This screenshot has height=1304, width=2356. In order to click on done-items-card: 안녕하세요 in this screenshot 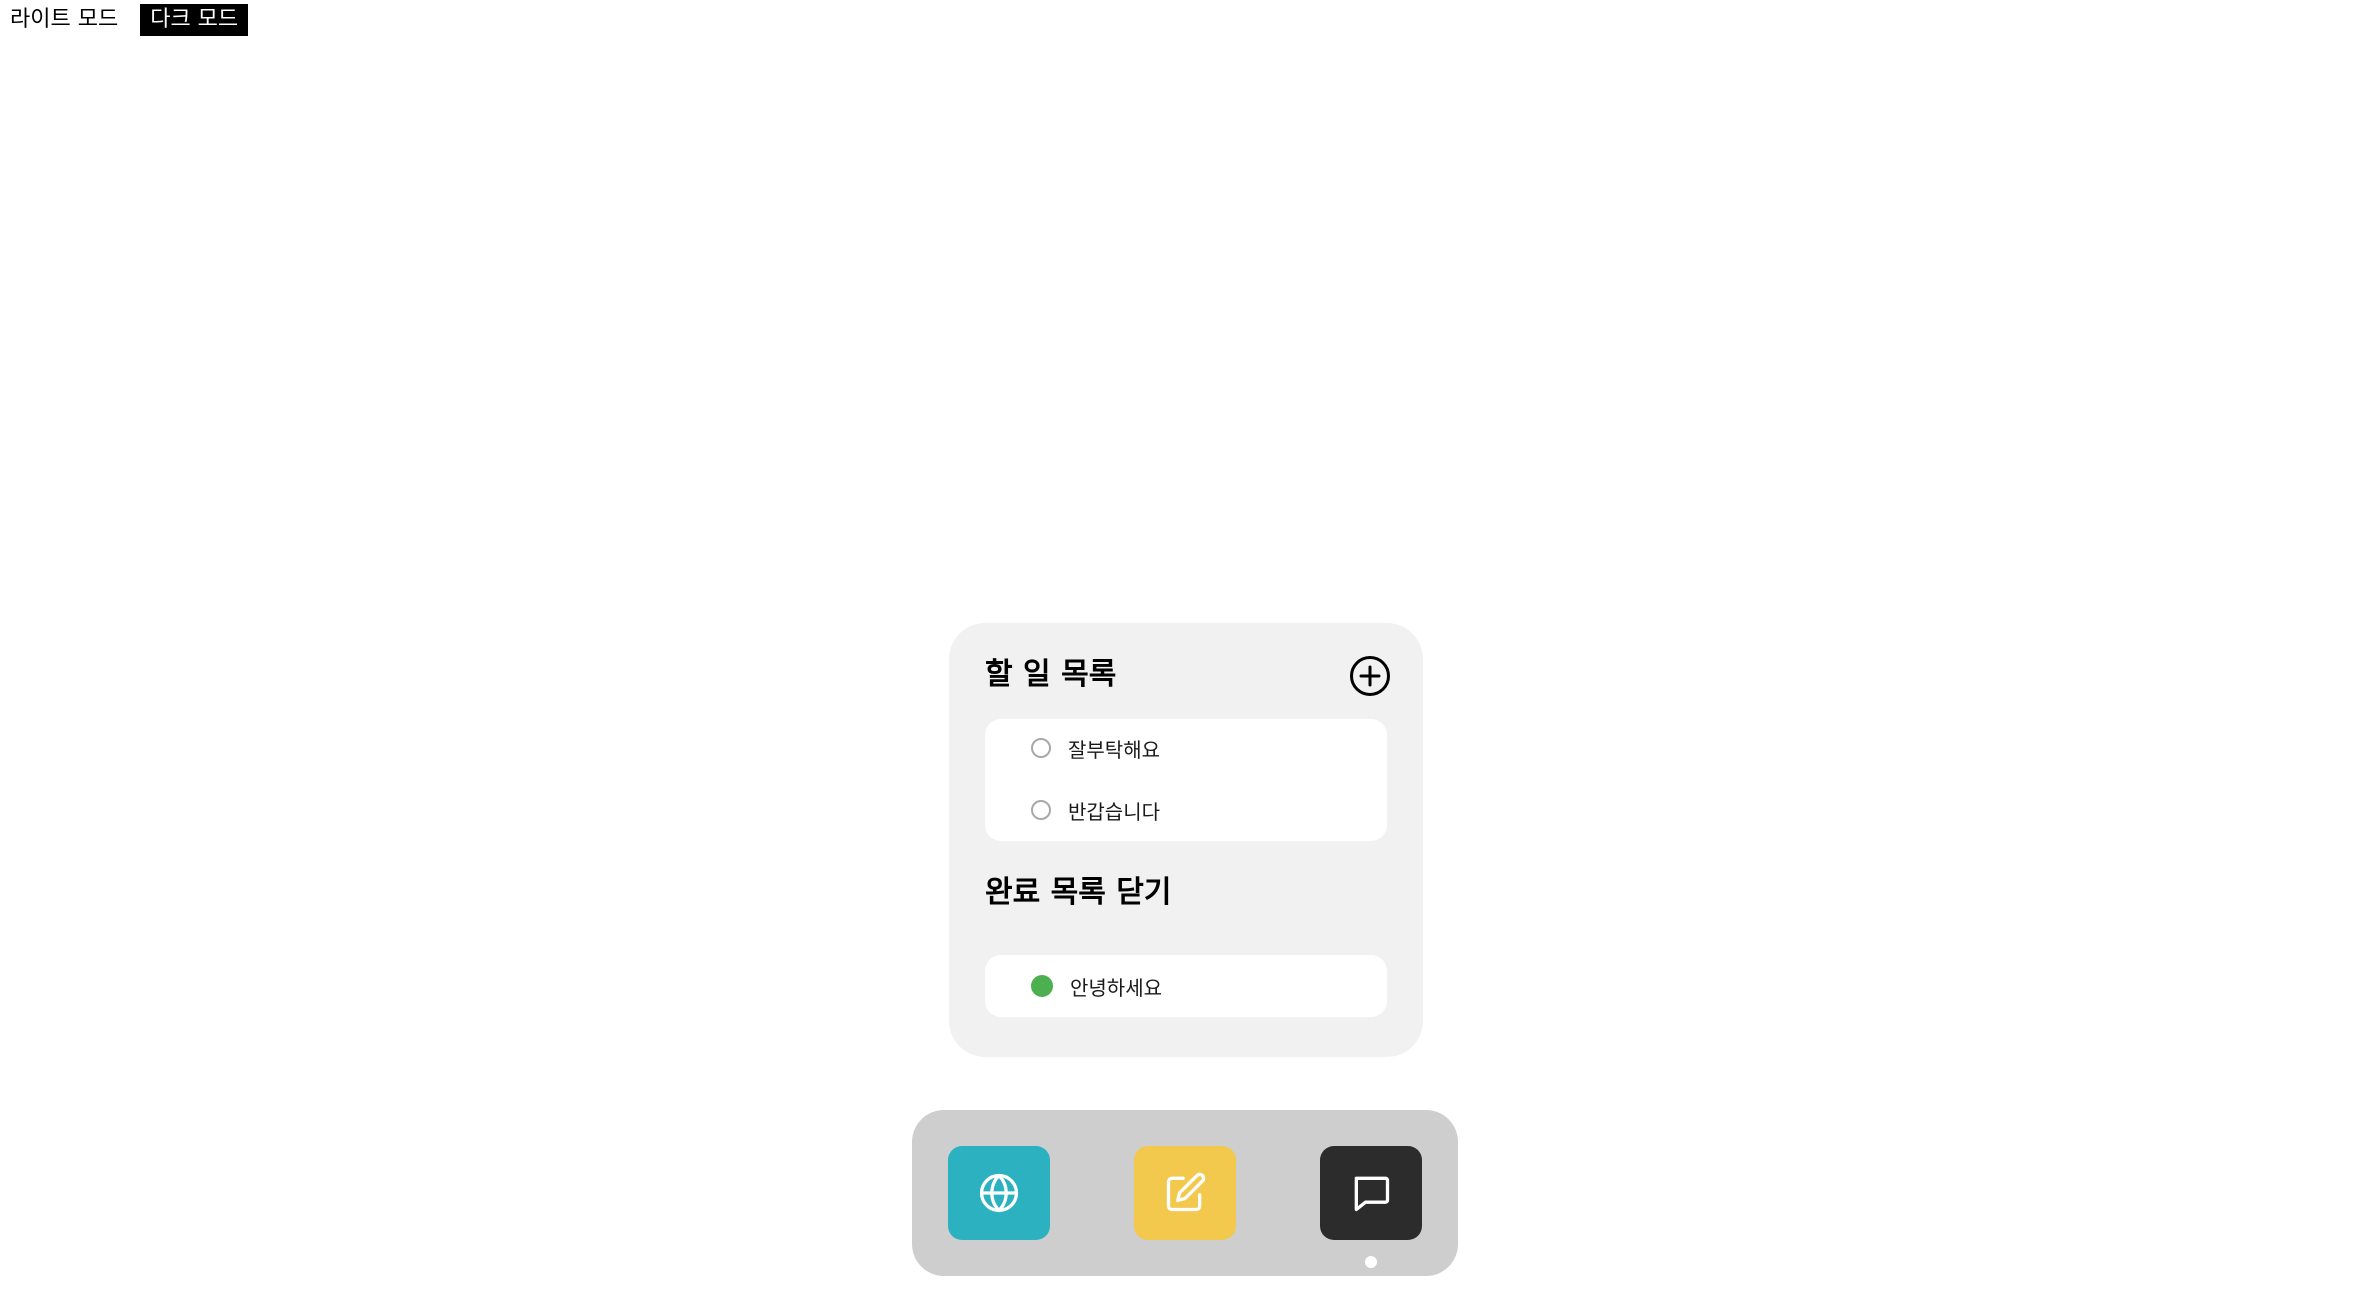, I will do `click(1186, 986)`.